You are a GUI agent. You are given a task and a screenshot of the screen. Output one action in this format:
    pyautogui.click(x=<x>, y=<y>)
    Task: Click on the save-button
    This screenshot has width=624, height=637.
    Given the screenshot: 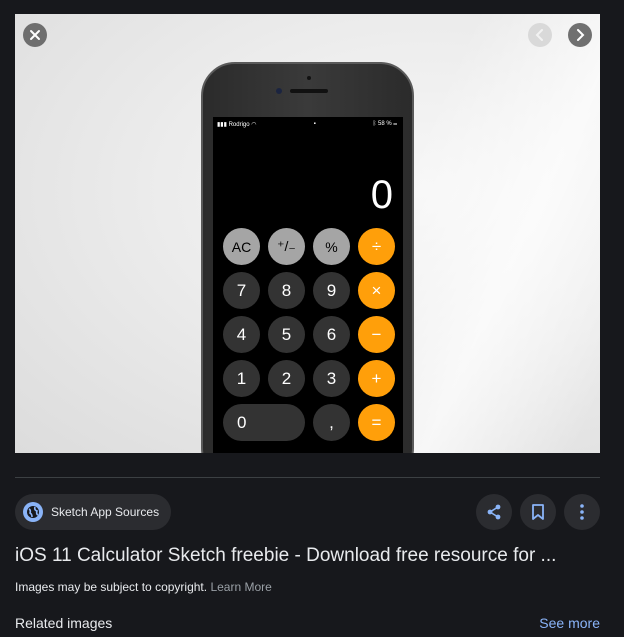 What is the action you would take?
    pyautogui.click(x=538, y=512)
    